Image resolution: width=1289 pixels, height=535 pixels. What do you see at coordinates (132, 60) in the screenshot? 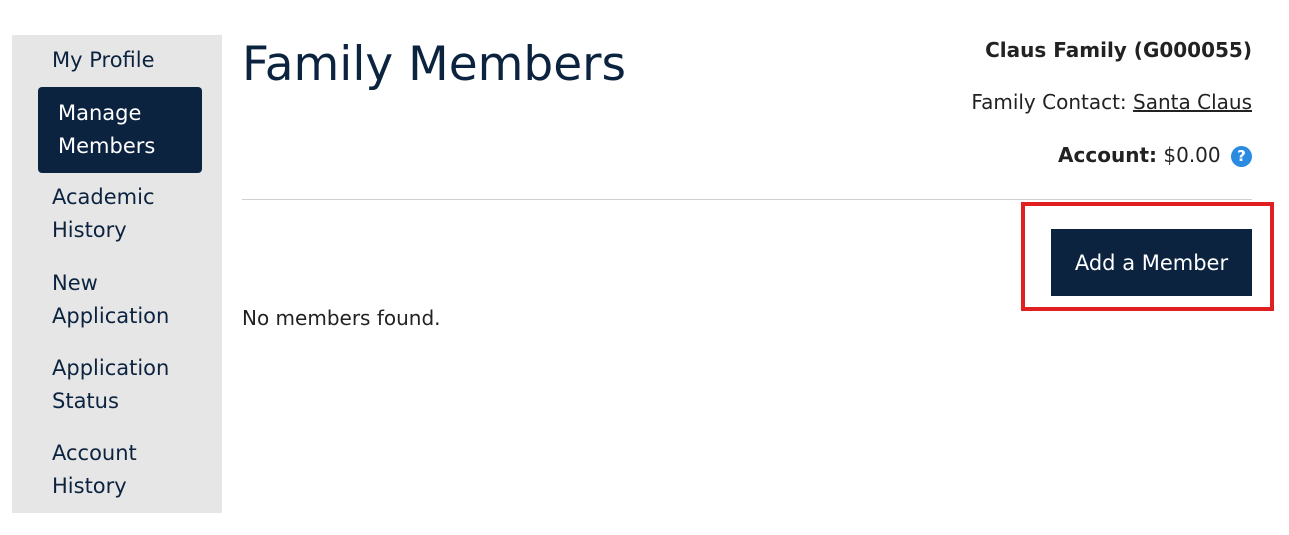
I see `sidebar-item-my-profile: My Profile` at bounding box center [132, 60].